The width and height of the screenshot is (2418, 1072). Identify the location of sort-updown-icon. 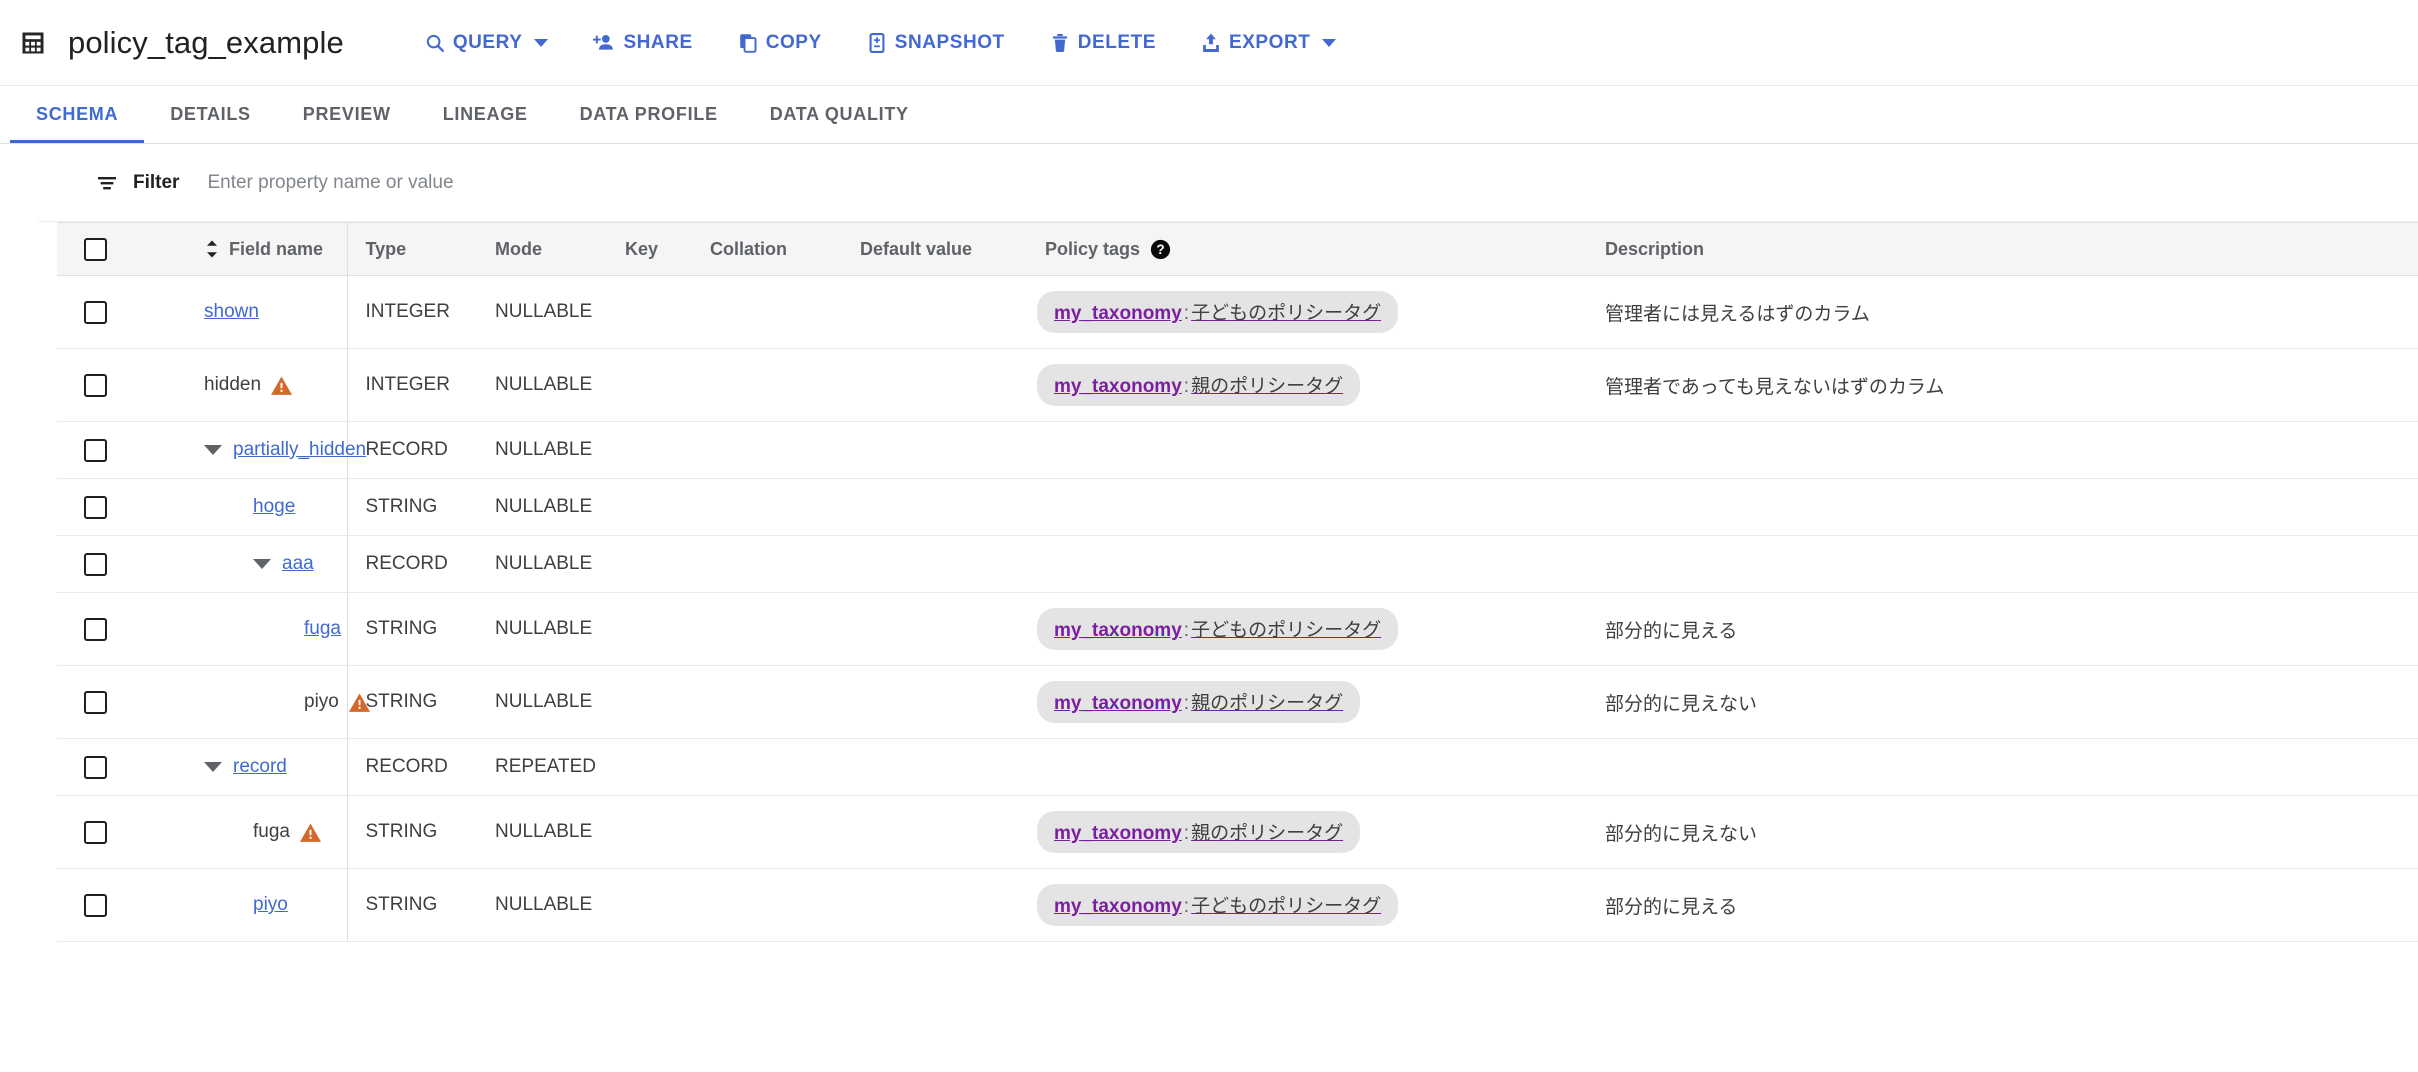
(212, 249).